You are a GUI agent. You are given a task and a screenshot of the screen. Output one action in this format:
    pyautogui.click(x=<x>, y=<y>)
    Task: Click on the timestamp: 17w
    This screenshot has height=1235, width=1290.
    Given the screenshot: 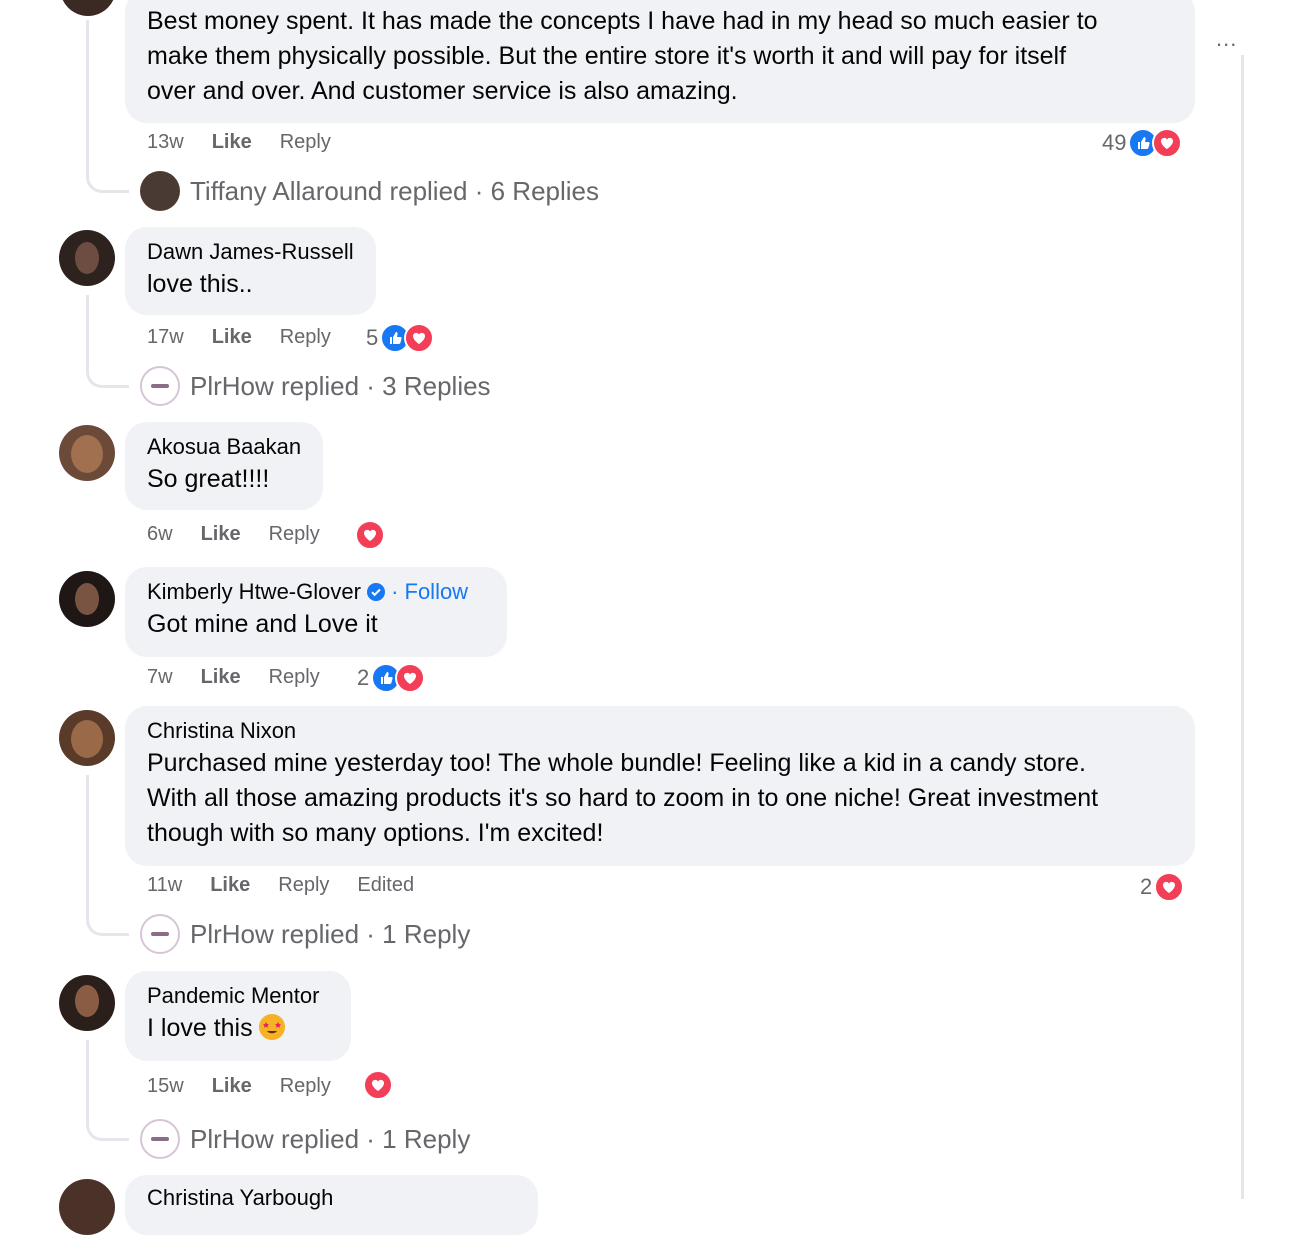 What is the action you would take?
    pyautogui.click(x=165, y=337)
    